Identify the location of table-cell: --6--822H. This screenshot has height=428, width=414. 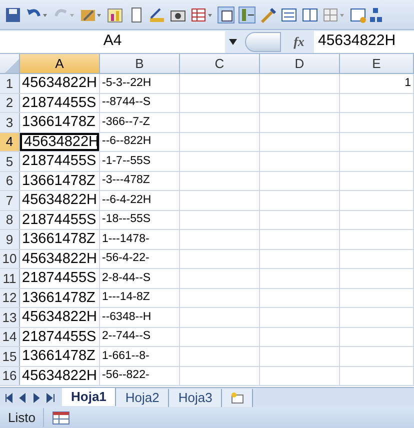
(139, 141).